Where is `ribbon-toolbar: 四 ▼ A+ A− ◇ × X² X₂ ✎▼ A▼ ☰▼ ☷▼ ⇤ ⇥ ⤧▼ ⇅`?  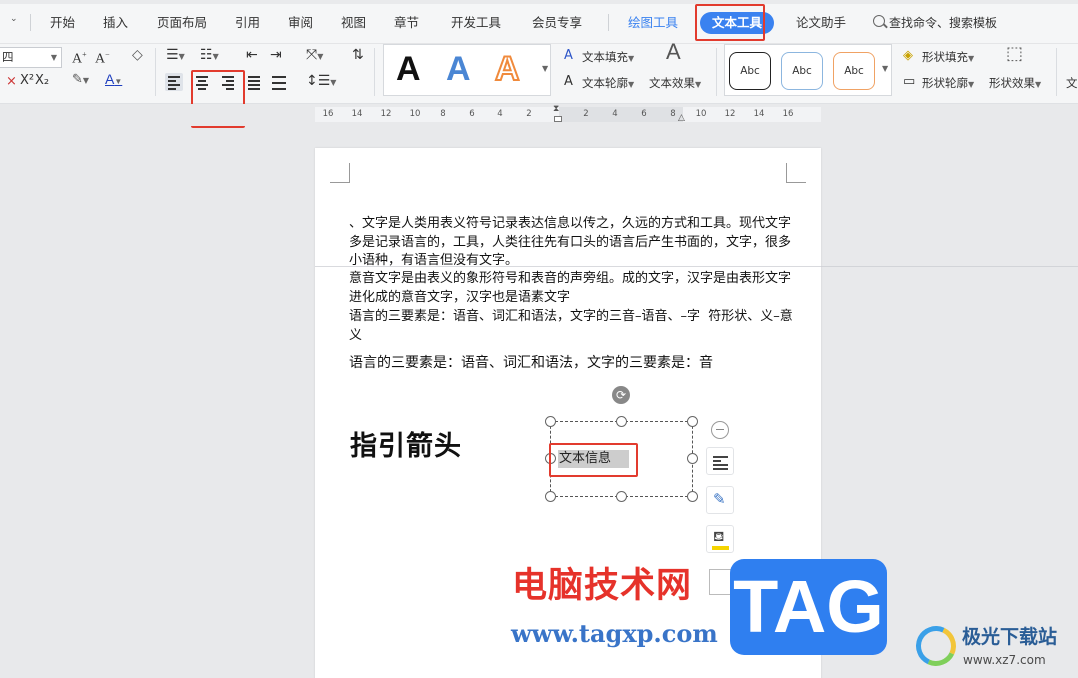 ribbon-toolbar: 四 ▼ A+ A− ◇ × X² X₂ ✎▼ A▼ ☰▼ ☷▼ ⇤ ⇥ ⤧▼ ⇅ is located at coordinates (539, 71).